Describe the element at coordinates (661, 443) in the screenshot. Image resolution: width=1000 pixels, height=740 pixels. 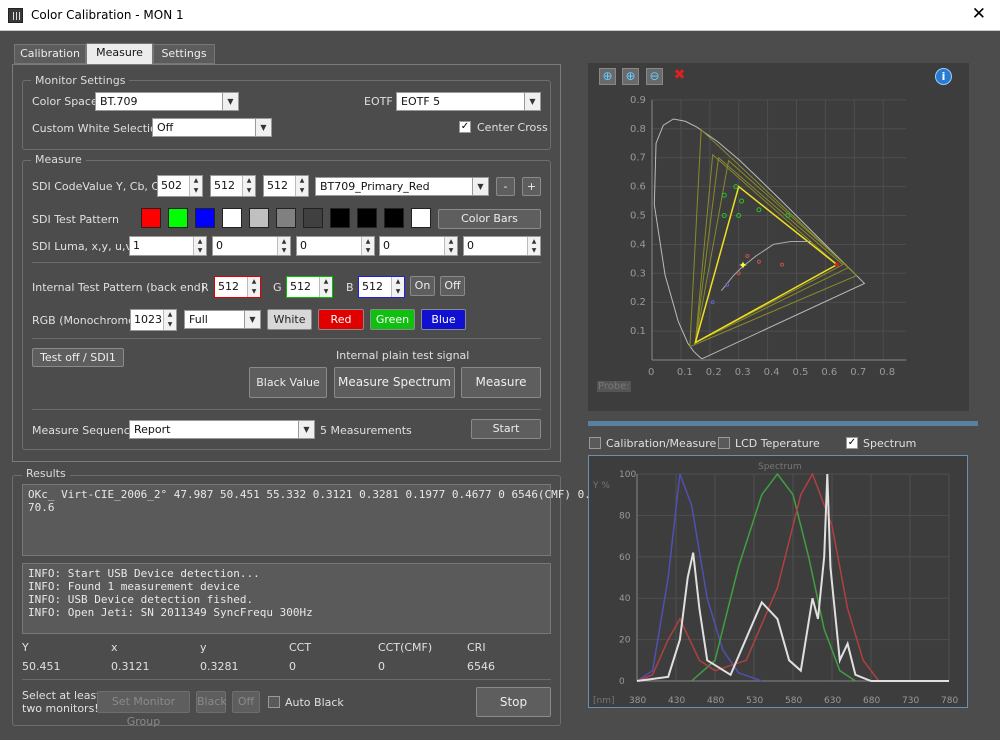
I see `calibration-measure-label: Calibration/Measure` at that location.